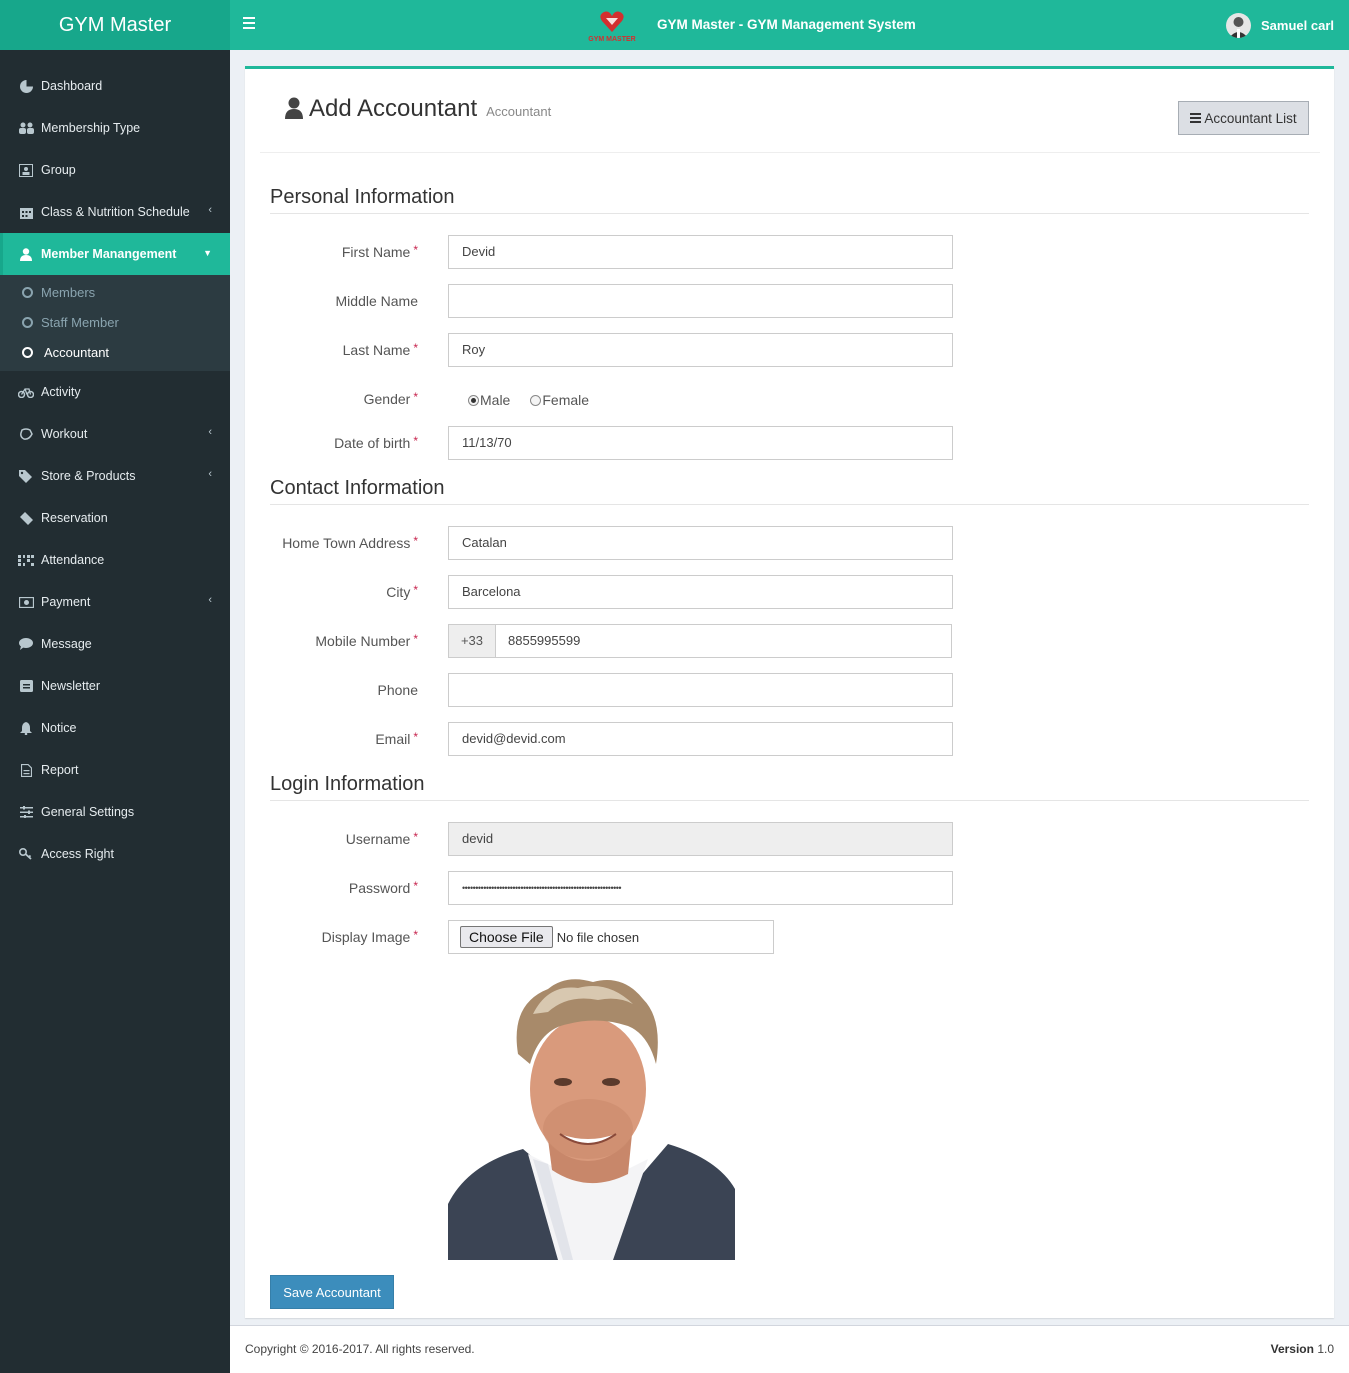 This screenshot has width=1349, height=1373. I want to click on last-name-field: Roy, so click(700, 350).